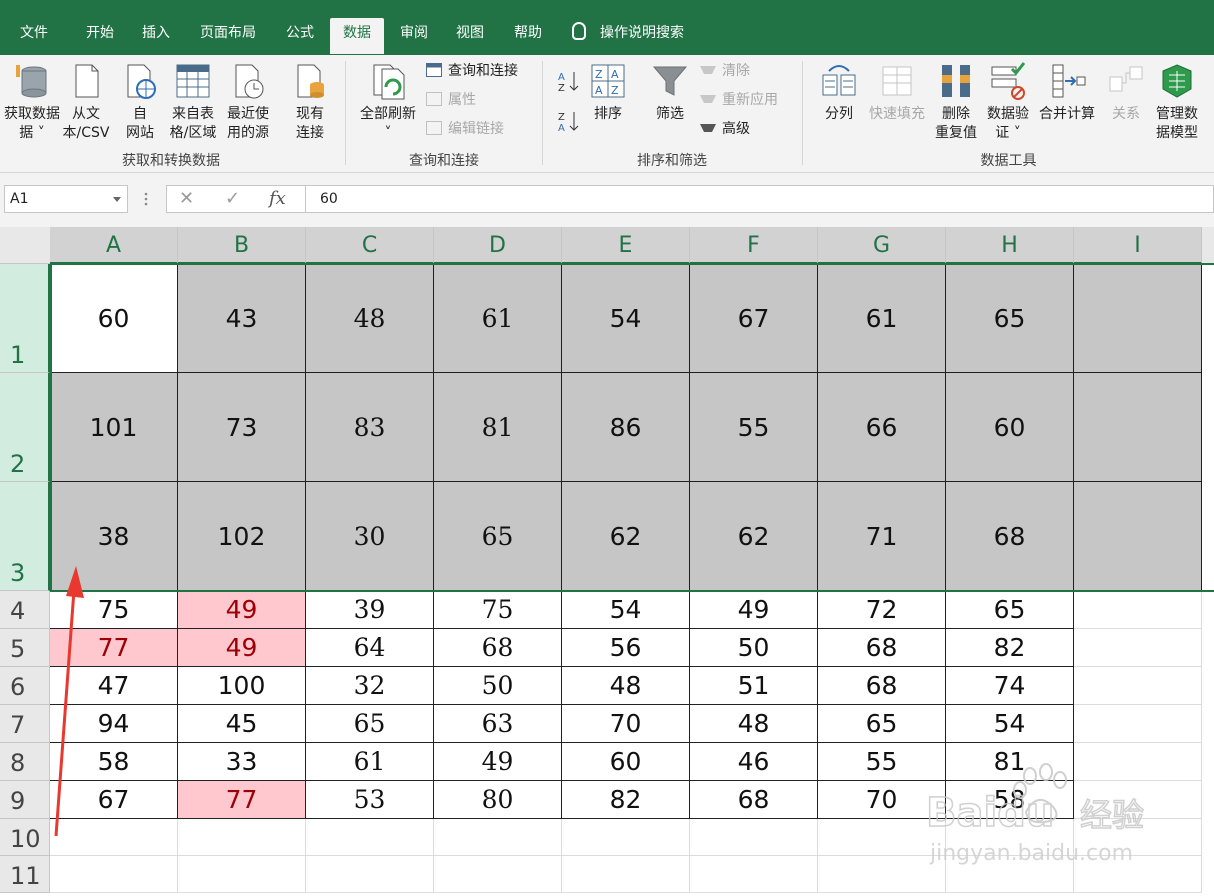 The image size is (1214, 896). What do you see at coordinates (370, 686) in the screenshot?
I see `cell-c6: 32` at bounding box center [370, 686].